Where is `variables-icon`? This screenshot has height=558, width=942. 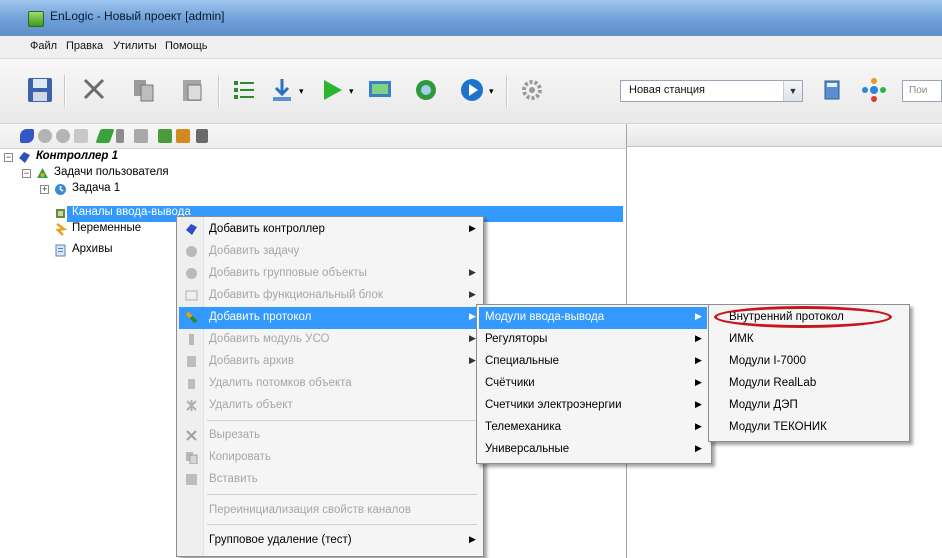
variables-icon is located at coordinates (61, 229).